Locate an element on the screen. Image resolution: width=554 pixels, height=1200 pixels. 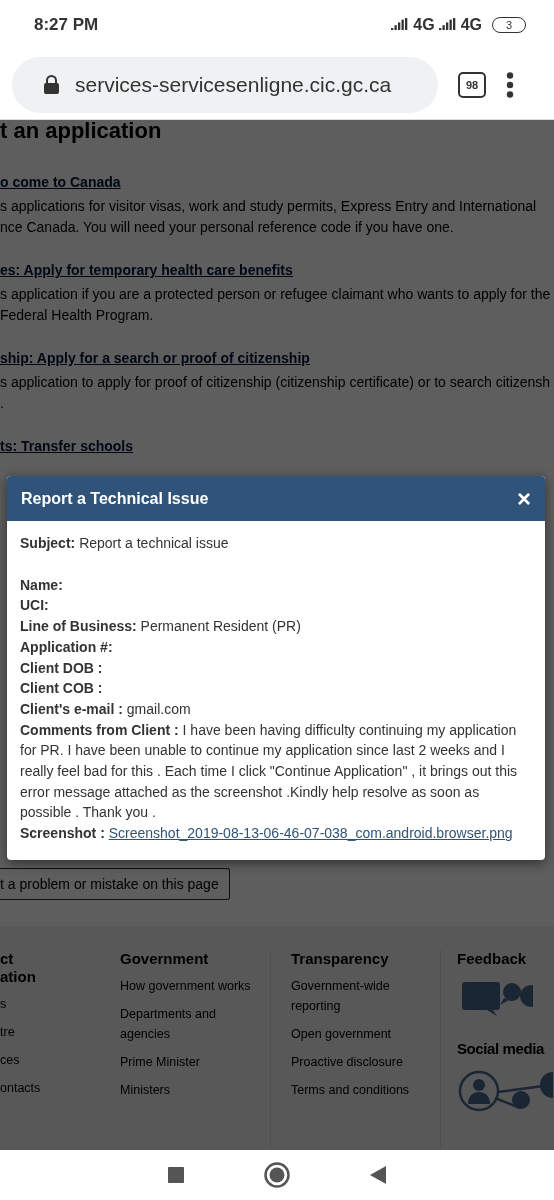
footer-link: Open government is located at coordinates (365, 1034).